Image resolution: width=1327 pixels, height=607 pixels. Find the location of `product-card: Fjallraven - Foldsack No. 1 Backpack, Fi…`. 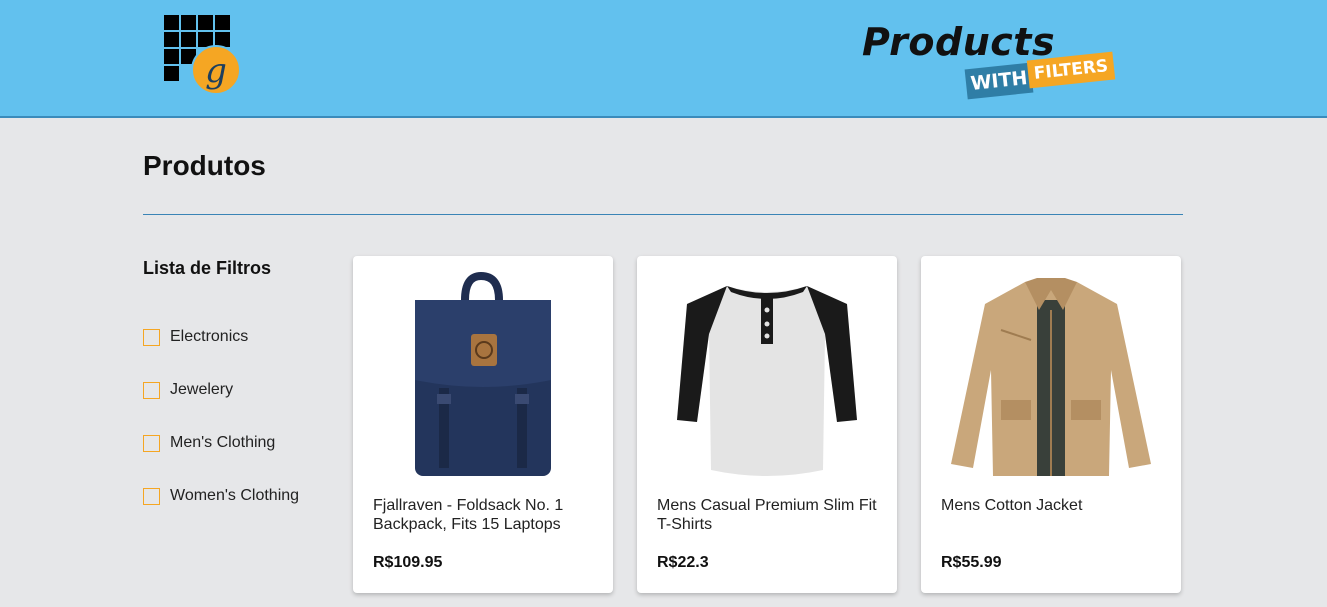

product-card: Fjallraven - Foldsack No. 1 Backpack, Fi… is located at coordinates (483, 424).